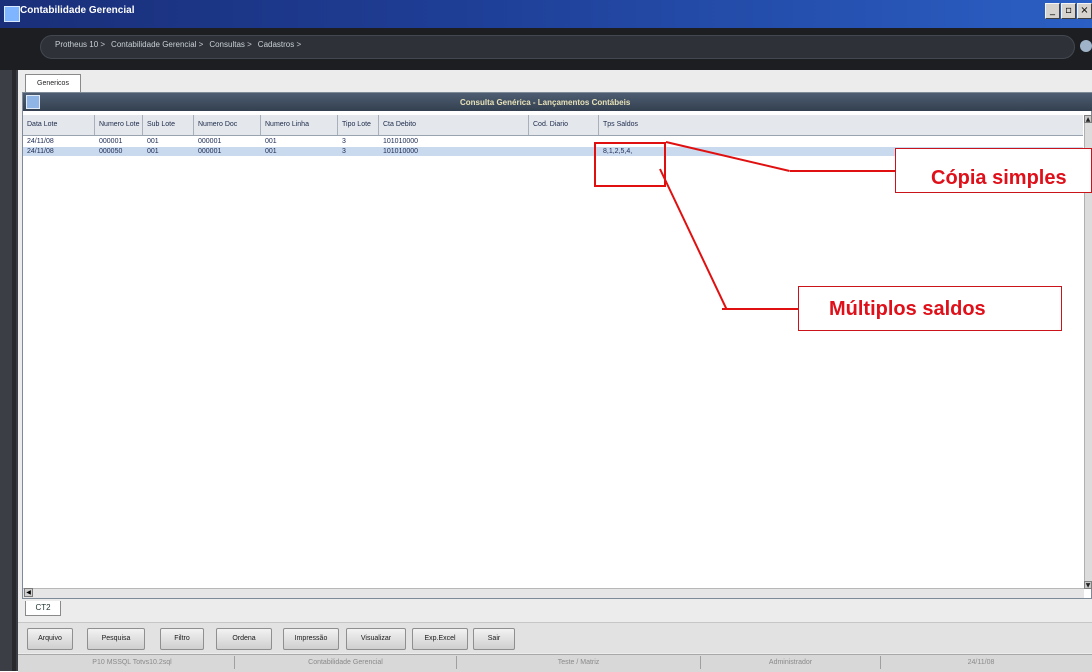 This screenshot has height=672, width=1092. Describe the element at coordinates (930, 308) in the screenshot. I see `callout-multiple-balances: Múltiplos saldos` at that location.